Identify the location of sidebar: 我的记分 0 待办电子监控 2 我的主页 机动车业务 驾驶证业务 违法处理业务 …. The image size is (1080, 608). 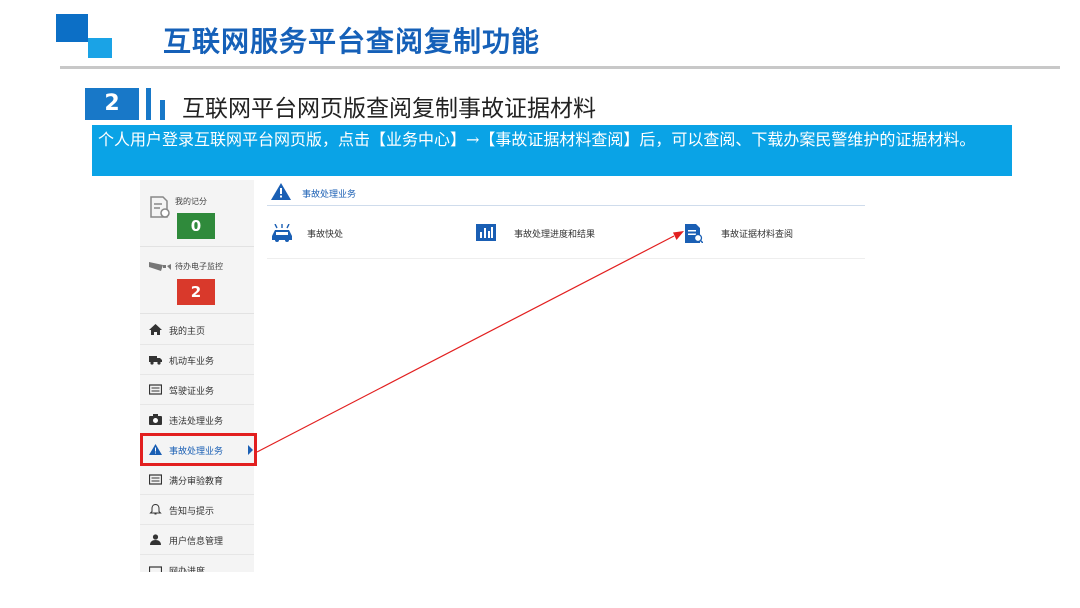
(197, 376).